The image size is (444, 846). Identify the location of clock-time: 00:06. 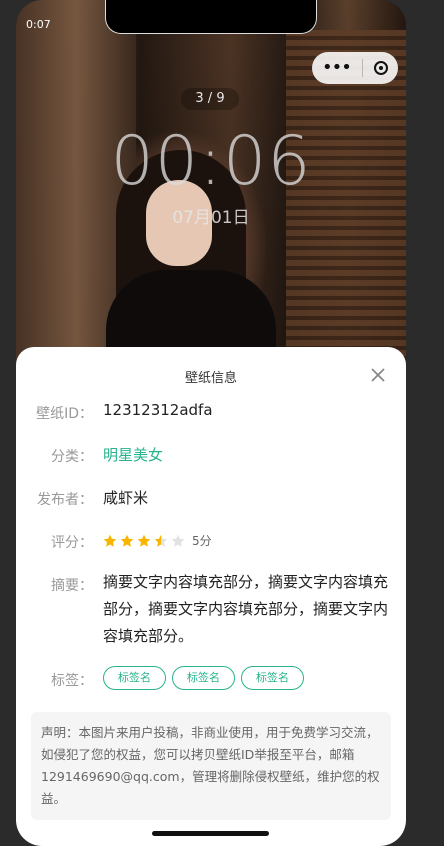
(211, 161).